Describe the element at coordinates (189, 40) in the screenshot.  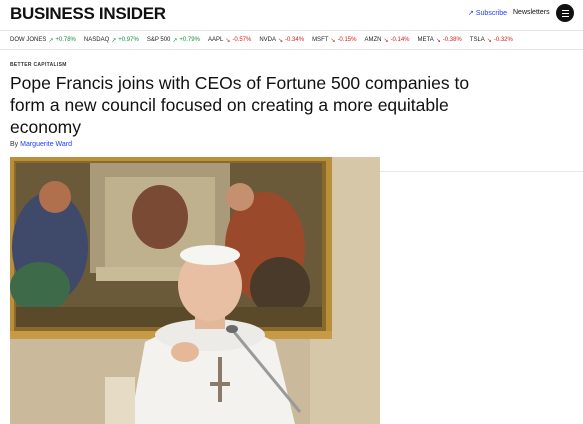
I see `ticker-change: +0.79%` at that location.